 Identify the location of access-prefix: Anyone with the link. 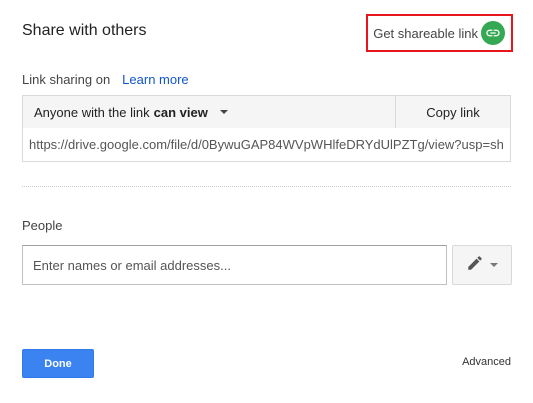
(92, 112).